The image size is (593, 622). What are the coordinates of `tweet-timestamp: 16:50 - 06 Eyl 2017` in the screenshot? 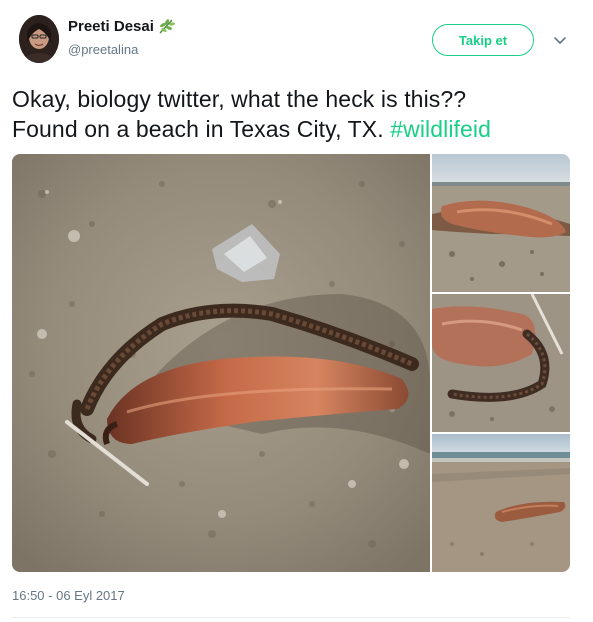 It's located at (68, 595).